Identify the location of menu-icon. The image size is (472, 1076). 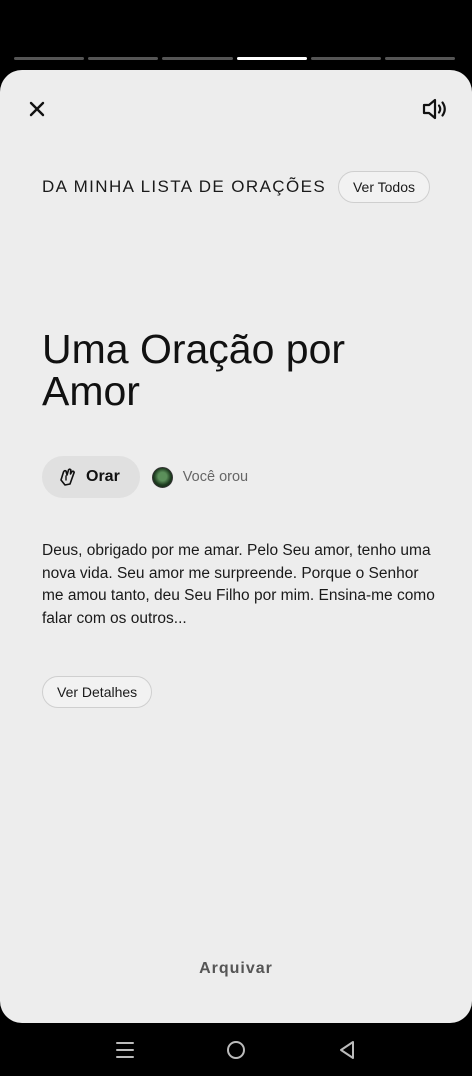
(125, 1049).